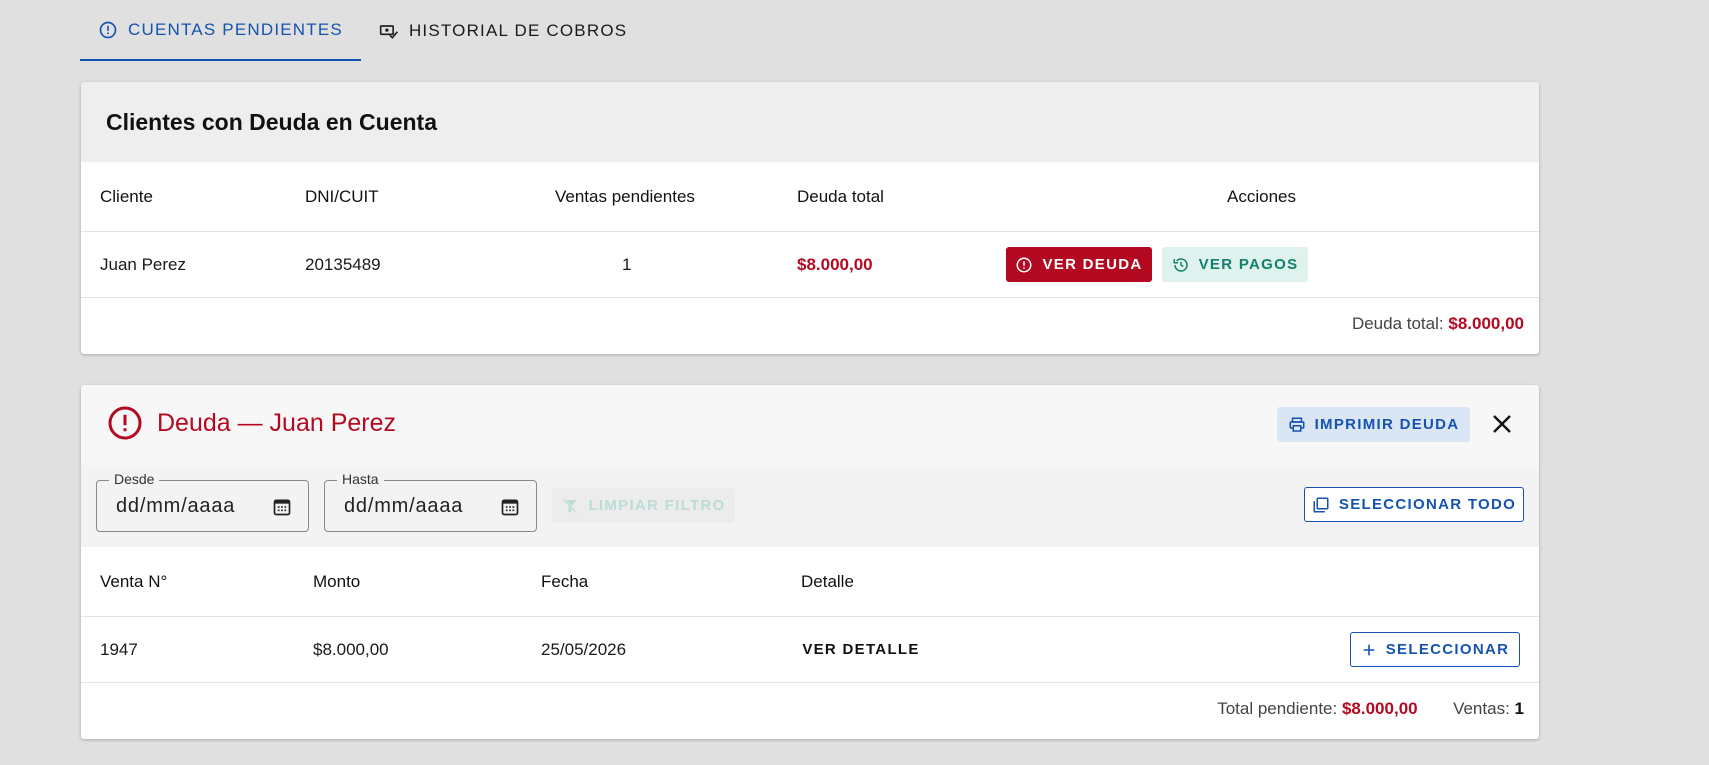 Image resolution: width=1709 pixels, height=765 pixels. Describe the element at coordinates (1369, 650) in the screenshot. I see `plus-icon` at that location.